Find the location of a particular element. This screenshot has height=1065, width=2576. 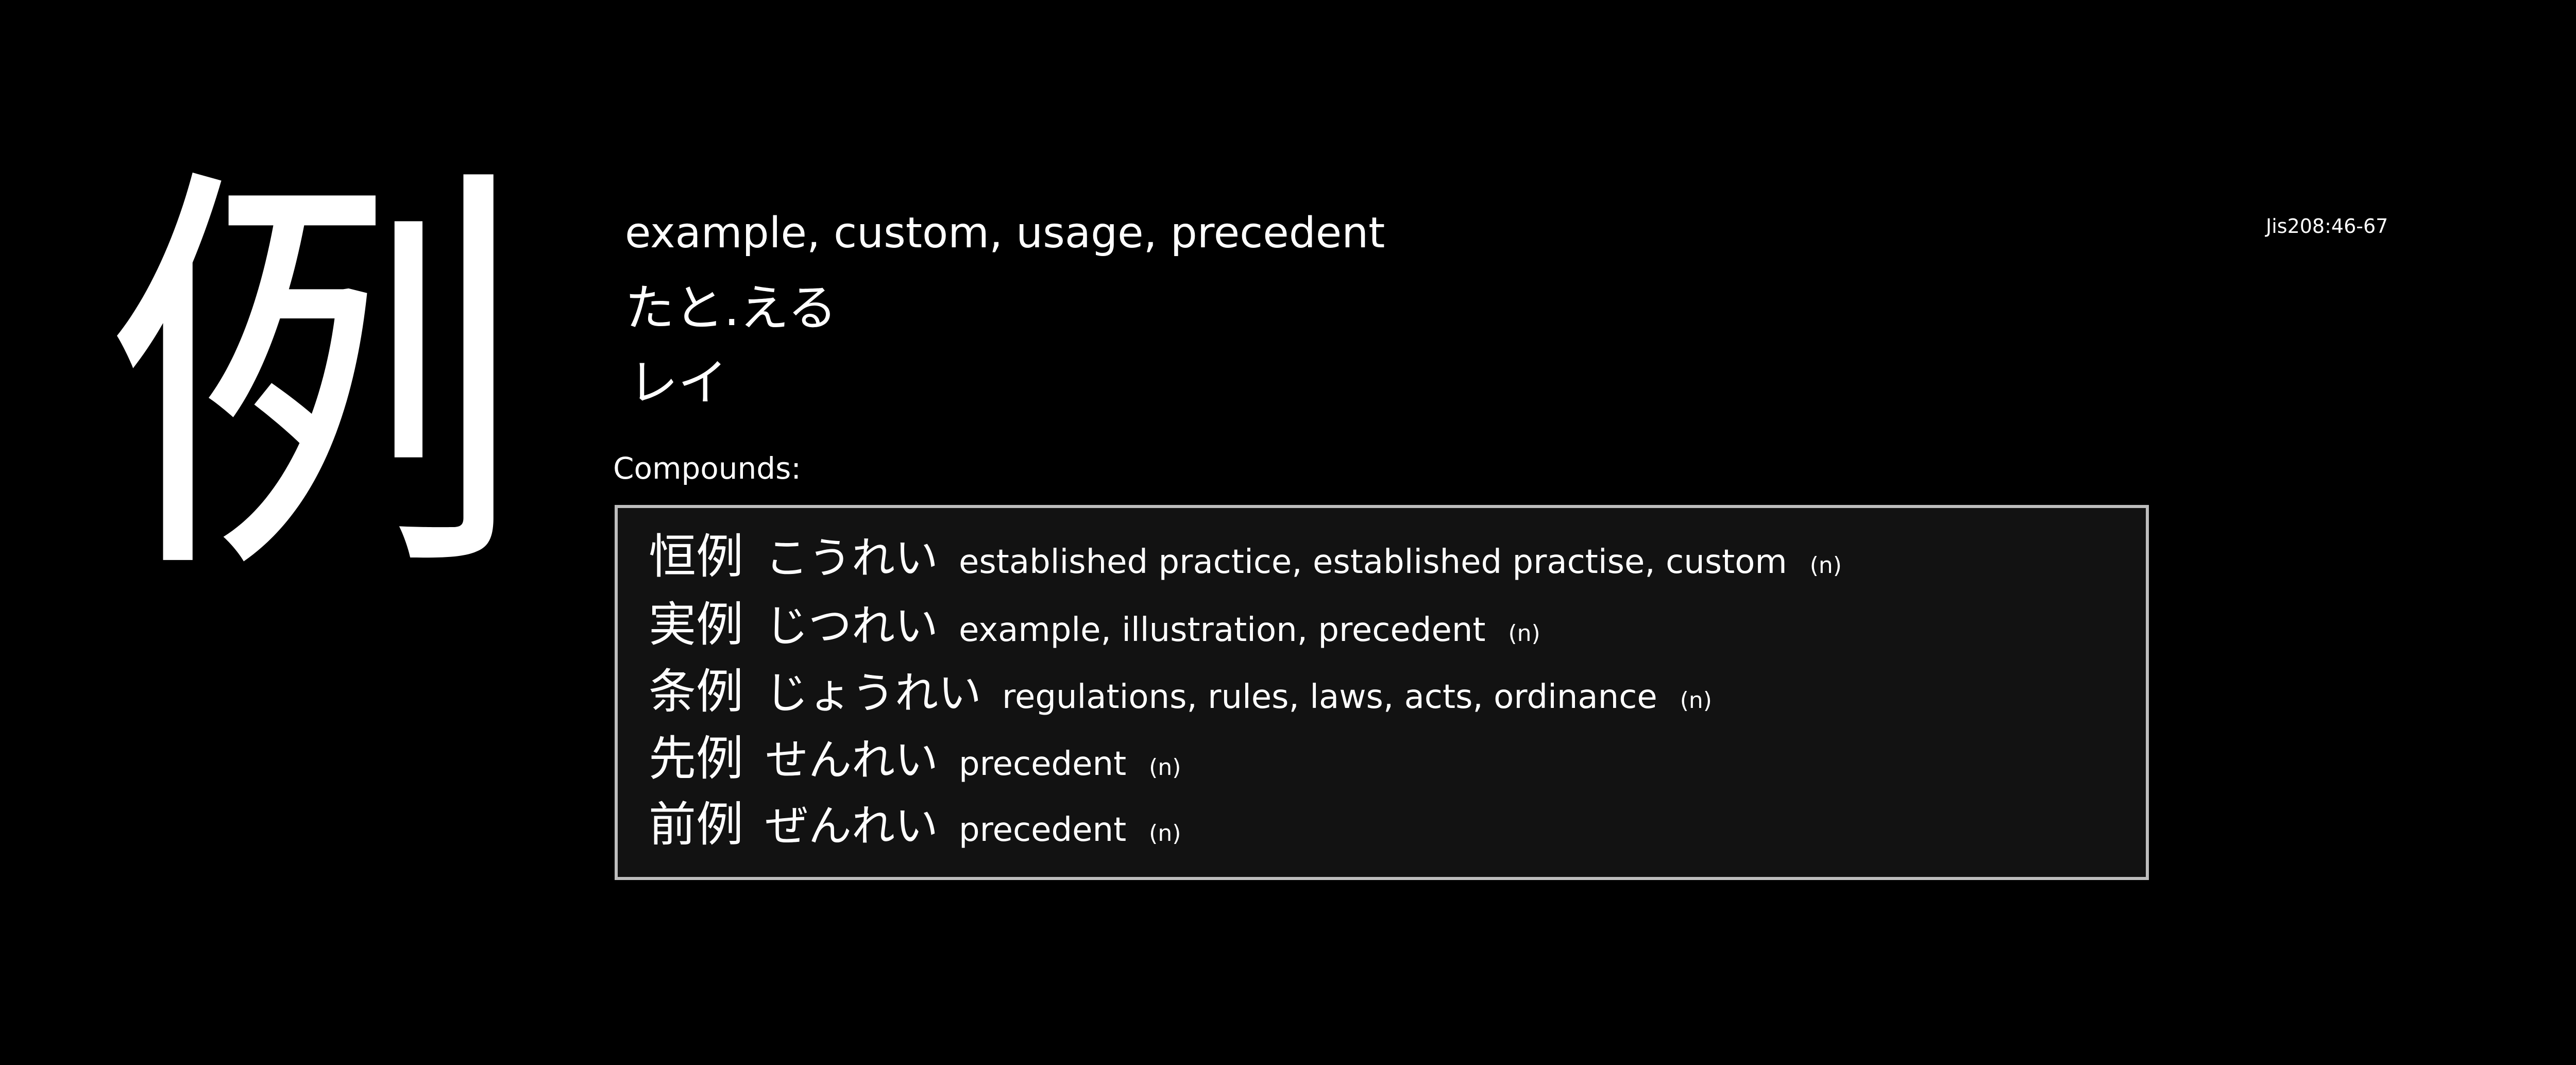

kanji-meaning: example, custom, usage, precedent is located at coordinates (1005, 233).